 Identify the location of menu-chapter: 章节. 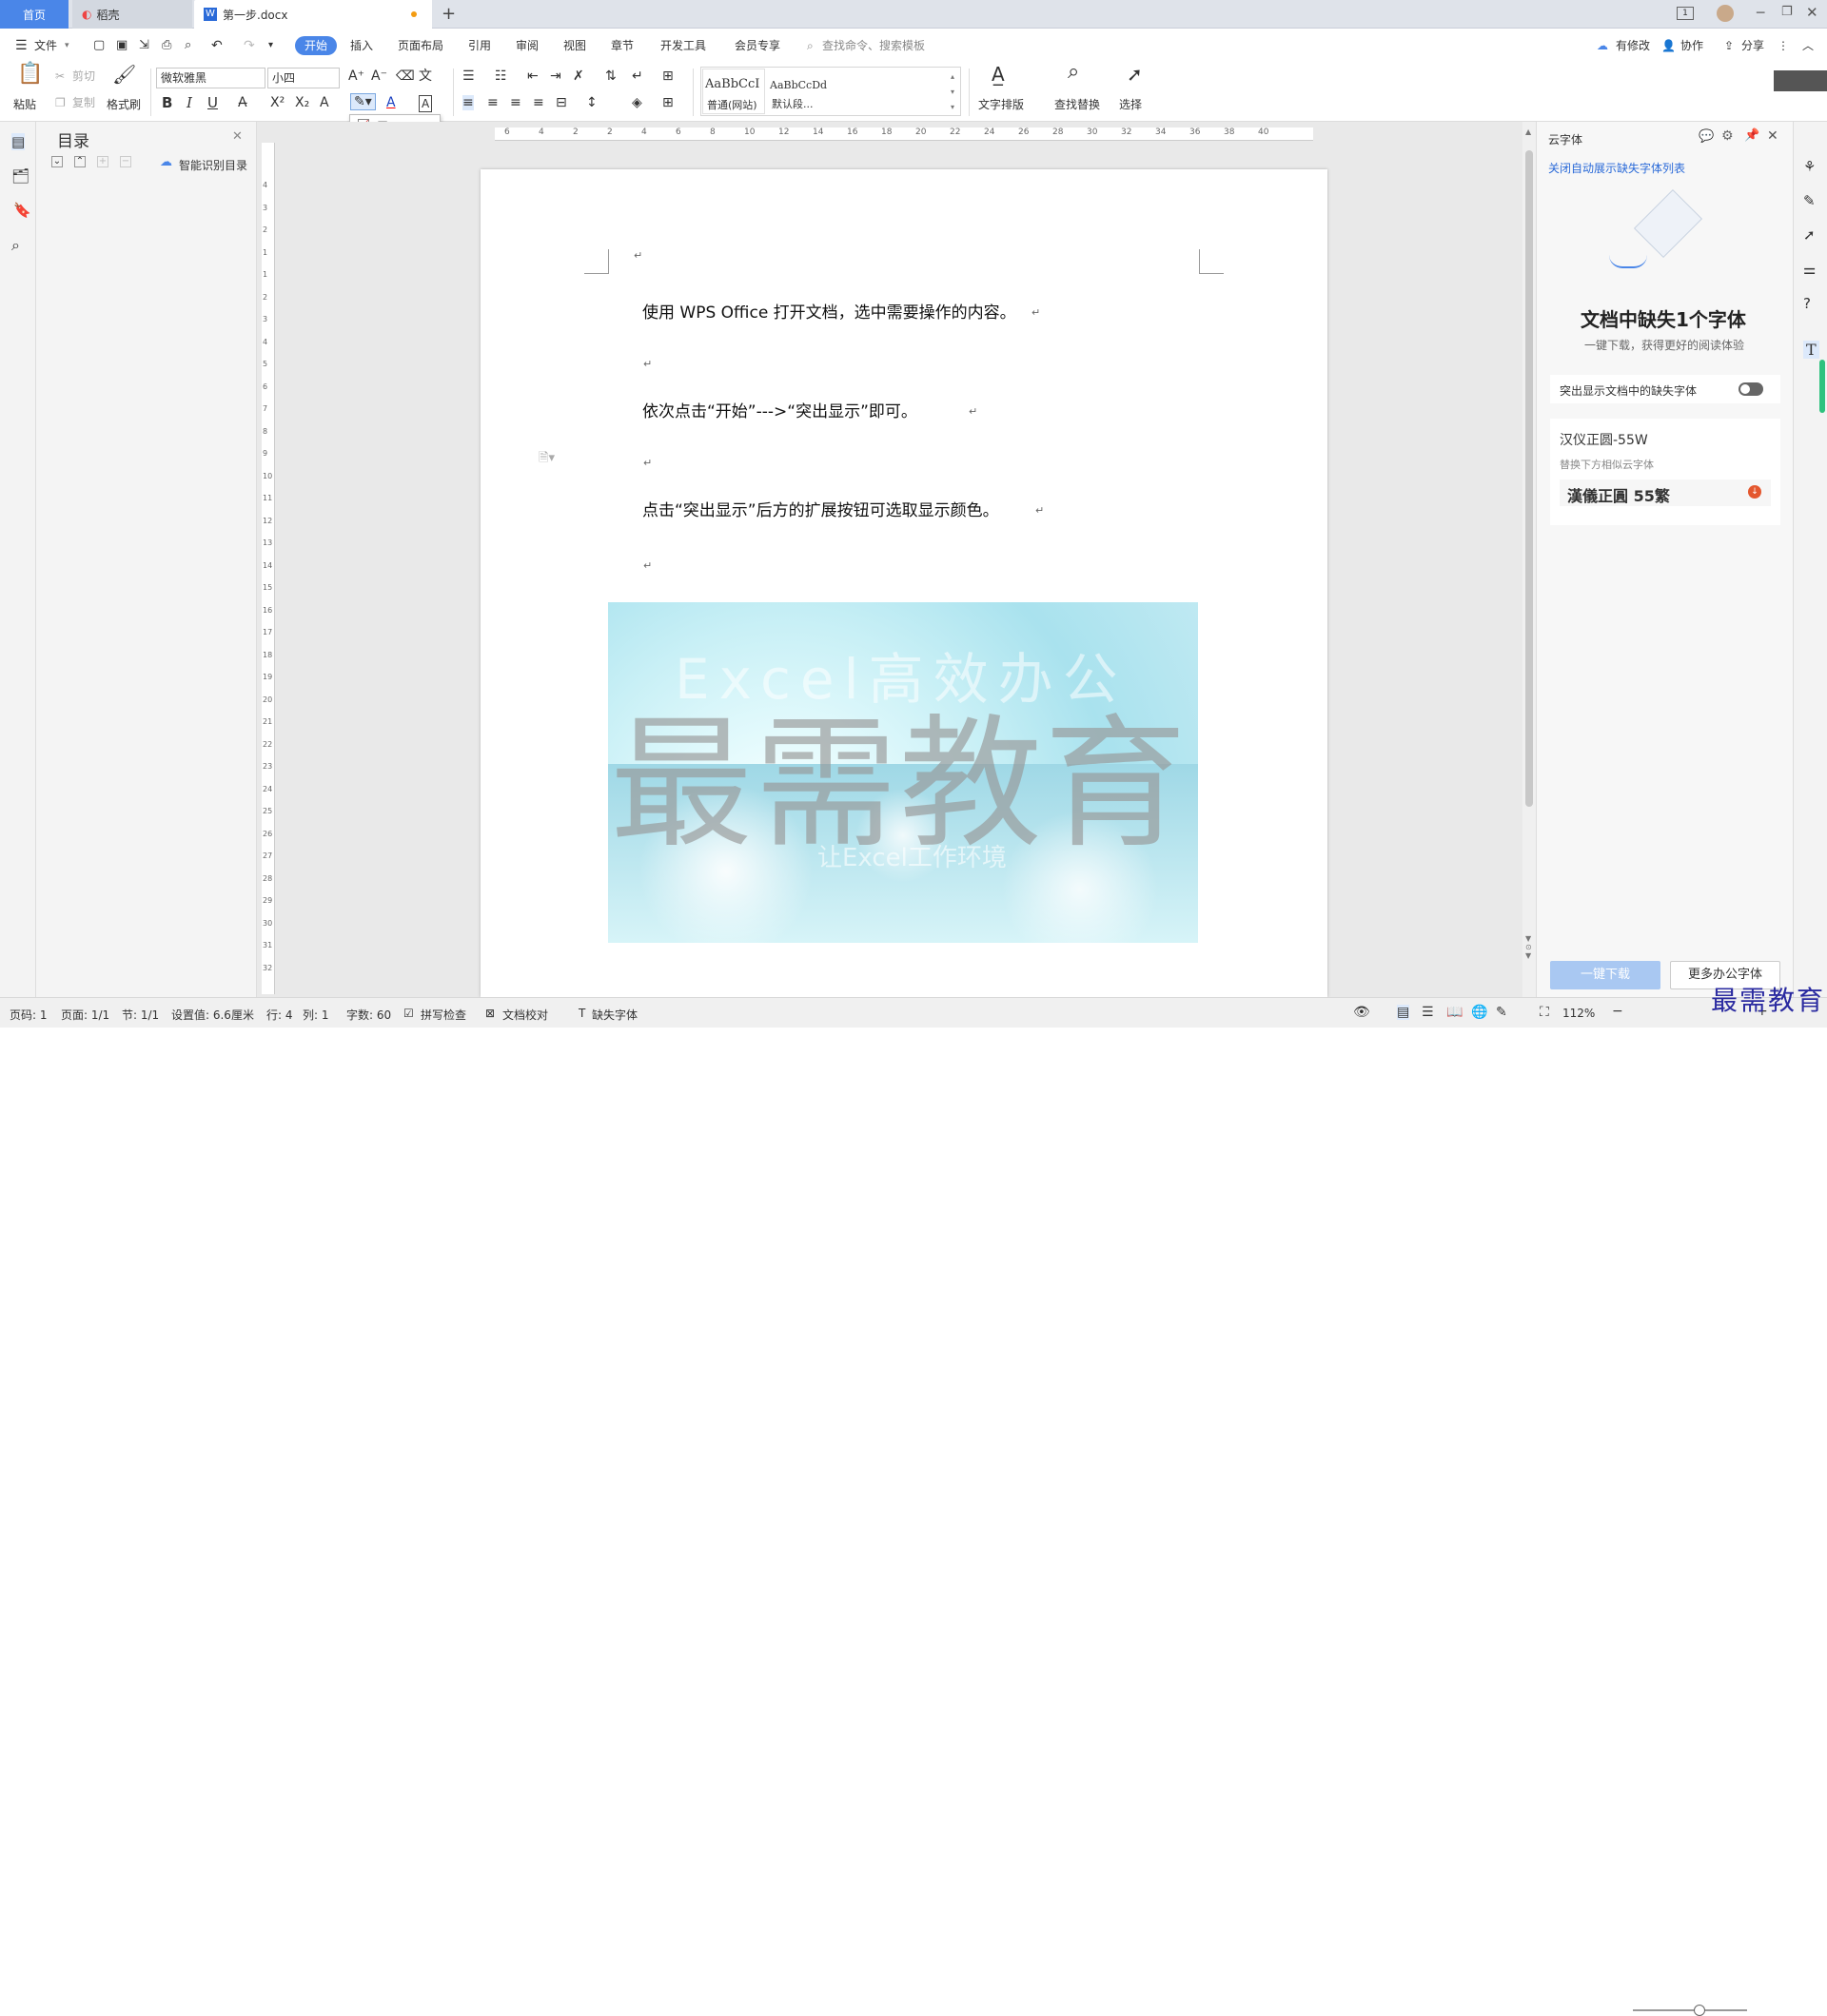
(623, 45).